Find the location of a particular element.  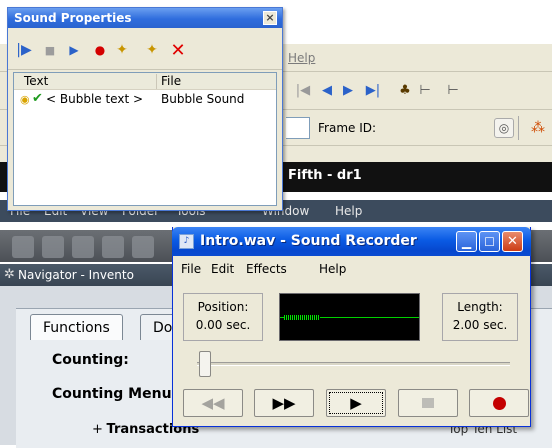

sound-list-header: Text File is located at coordinates (145, 81).